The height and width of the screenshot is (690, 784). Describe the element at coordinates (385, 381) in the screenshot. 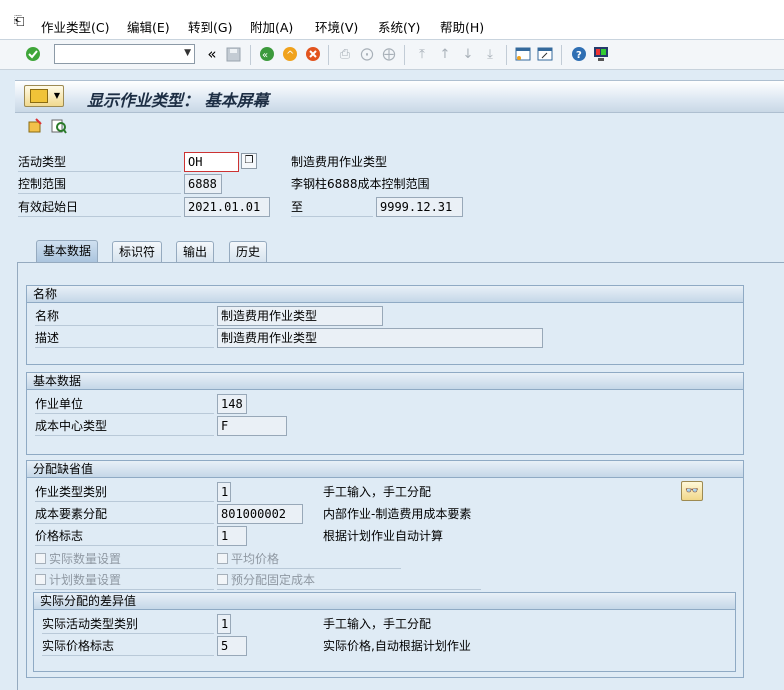

I see `basic-data-group-title: 基本数据` at that location.